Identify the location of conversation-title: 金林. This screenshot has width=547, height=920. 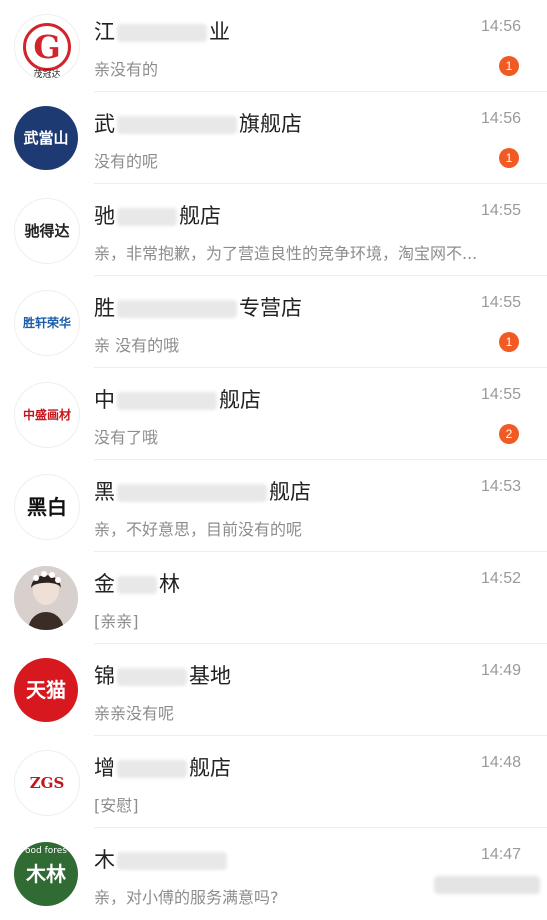
(274, 583).